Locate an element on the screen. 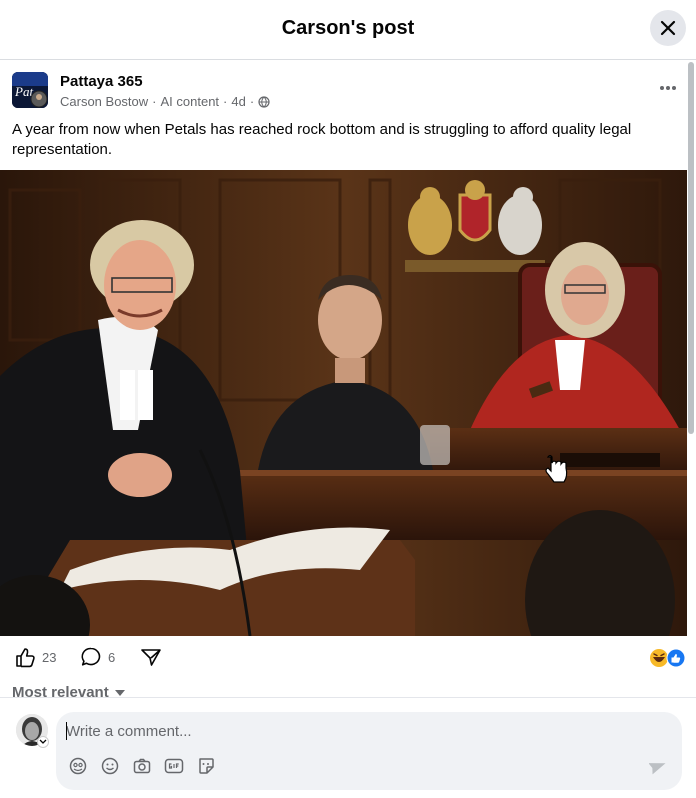 The image size is (696, 798). share-icon is located at coordinates (151, 657).